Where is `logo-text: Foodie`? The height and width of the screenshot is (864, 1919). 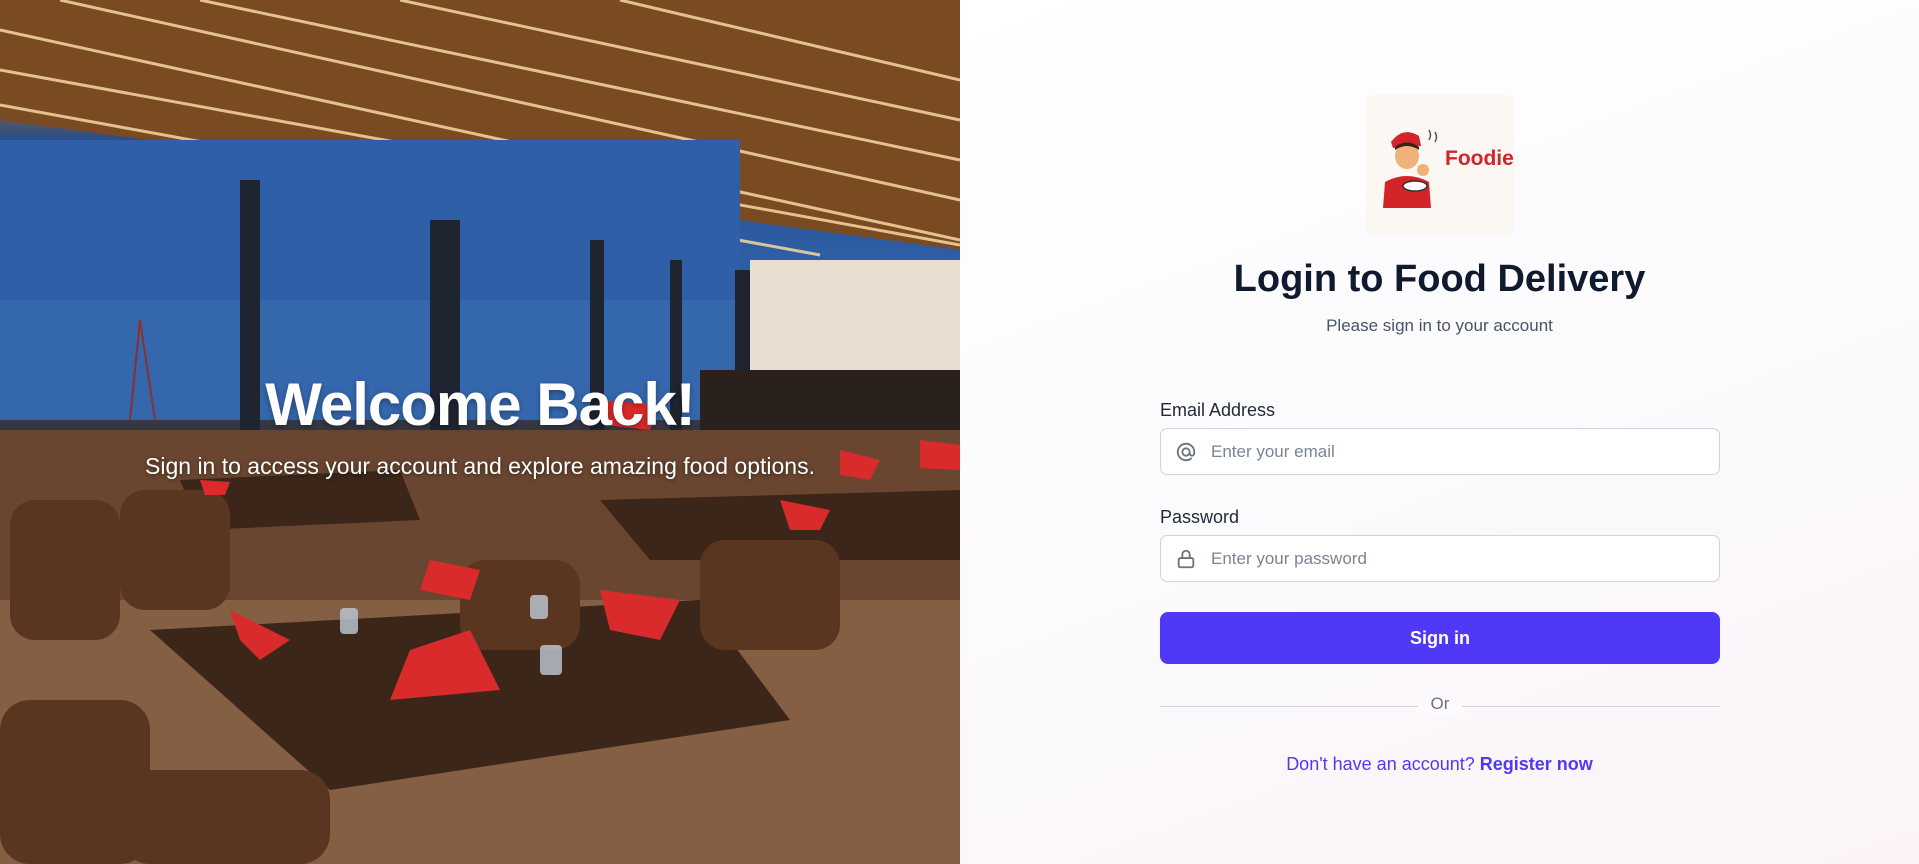
logo-text: Foodie is located at coordinates (1479, 158).